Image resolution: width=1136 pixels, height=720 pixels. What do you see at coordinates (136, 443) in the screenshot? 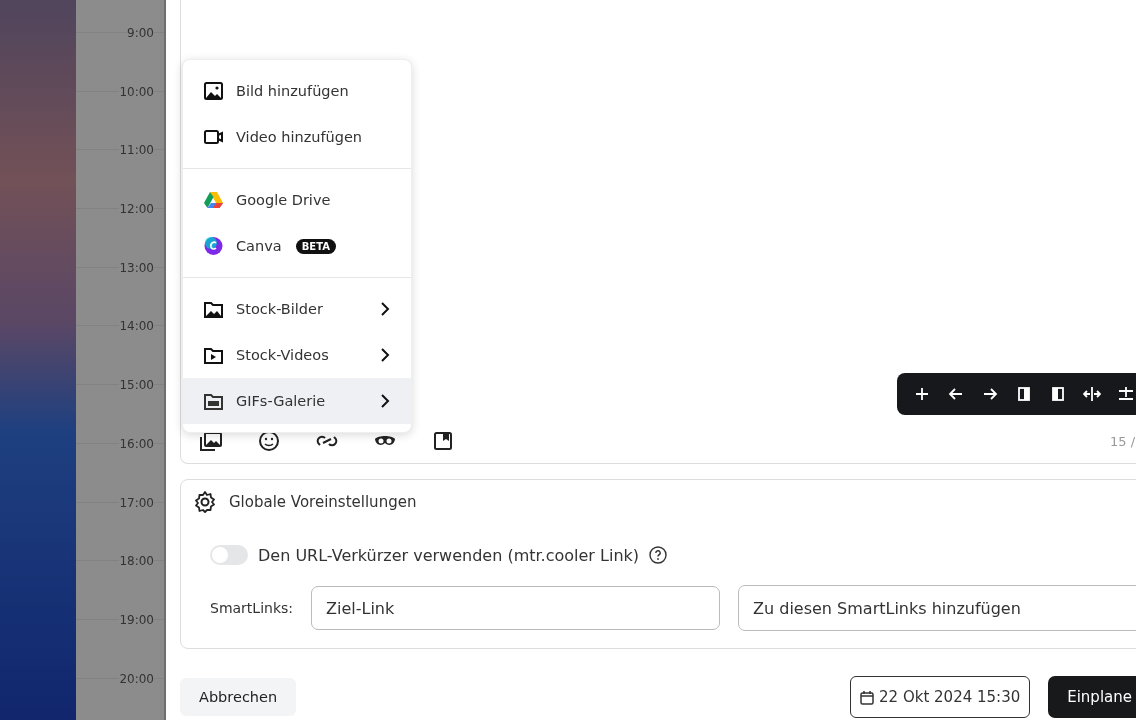
I see `time-label: 16:00` at bounding box center [136, 443].